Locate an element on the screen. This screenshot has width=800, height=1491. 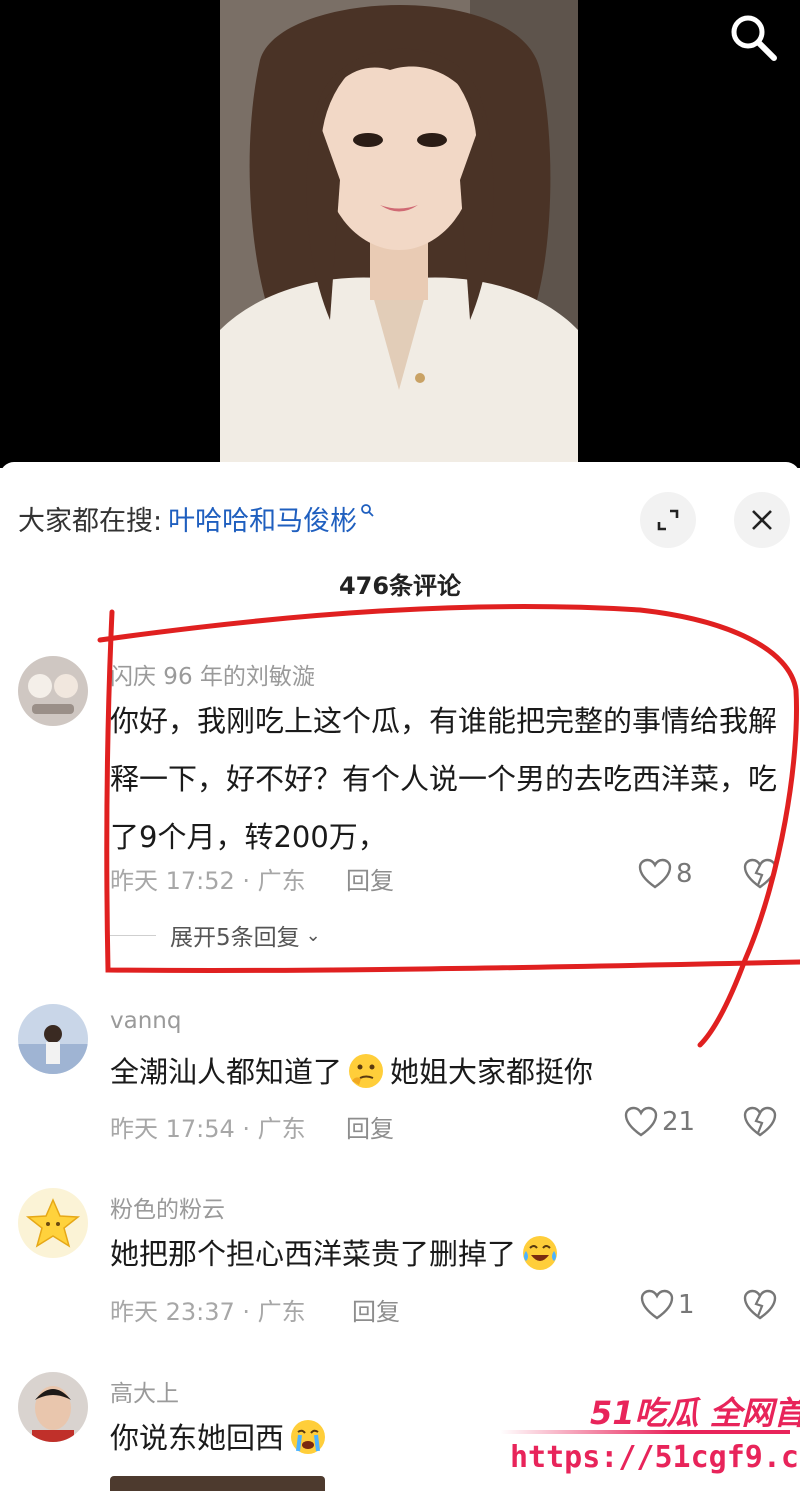
watermark-streak is located at coordinates (645, 1432).